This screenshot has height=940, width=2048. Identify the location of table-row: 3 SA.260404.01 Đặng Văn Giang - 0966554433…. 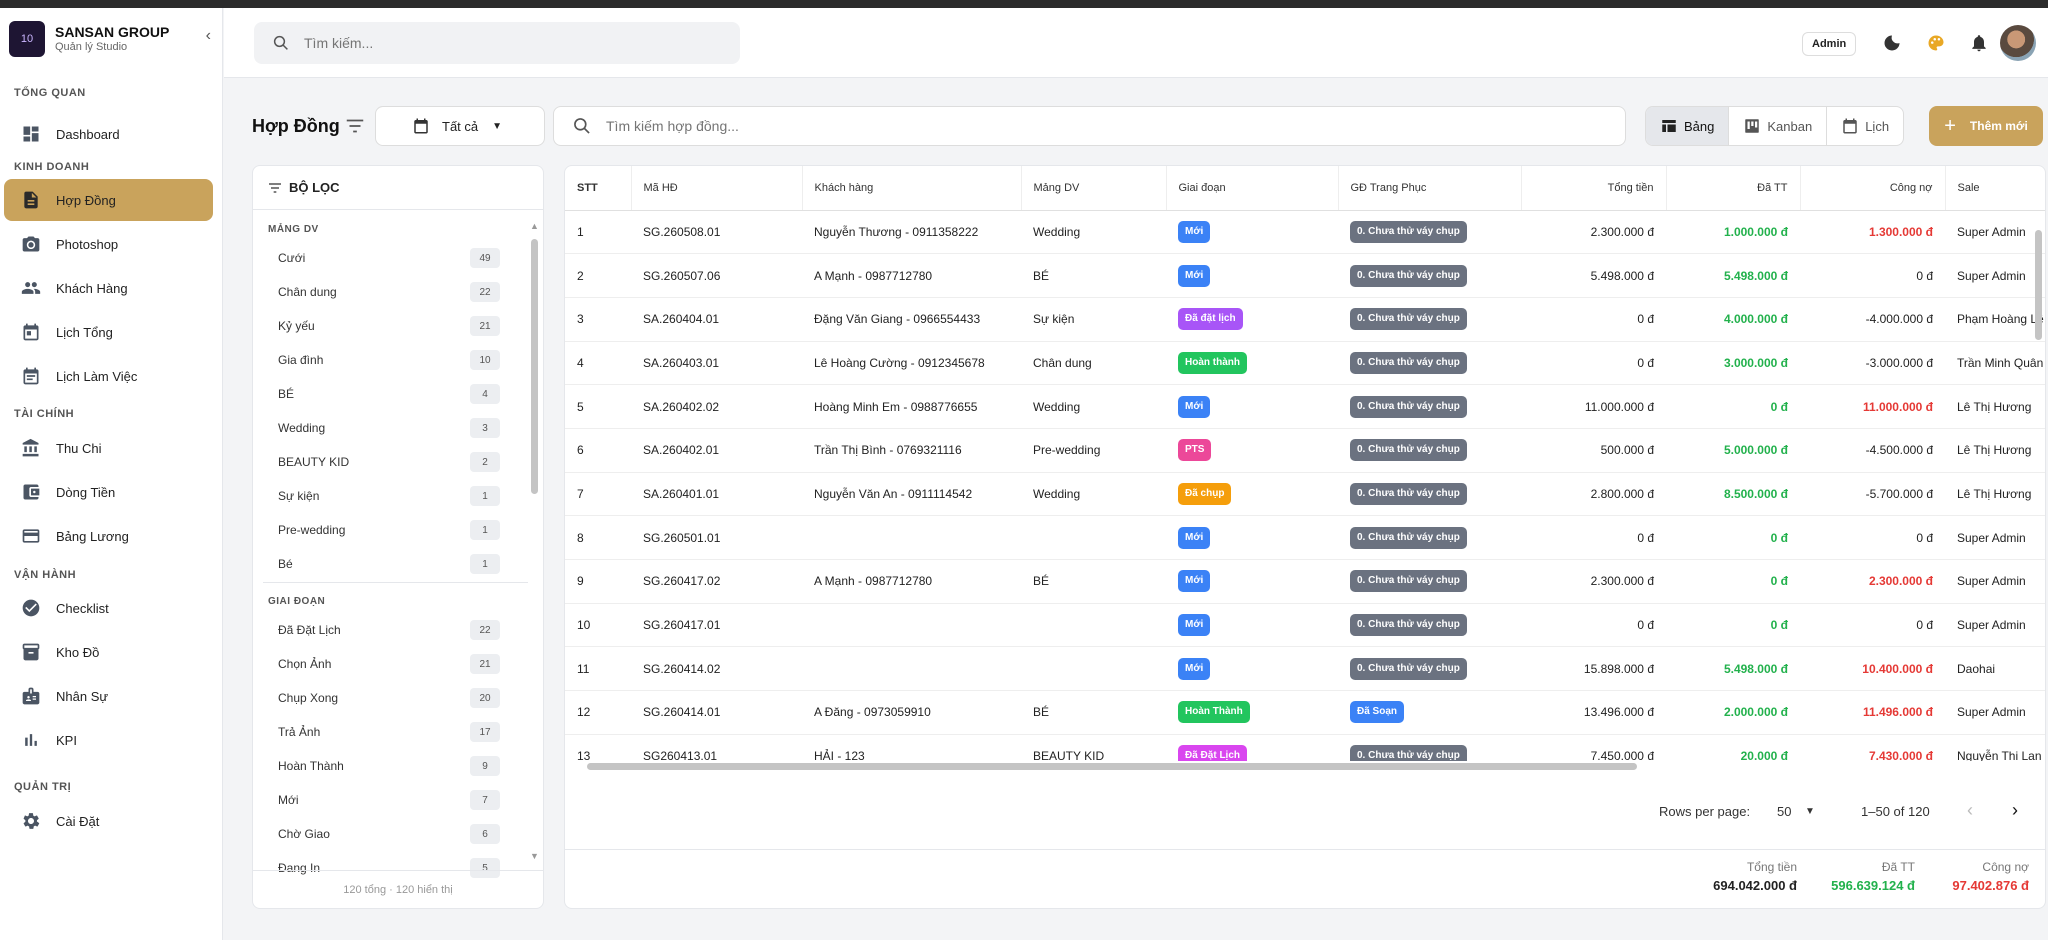
(1305, 319).